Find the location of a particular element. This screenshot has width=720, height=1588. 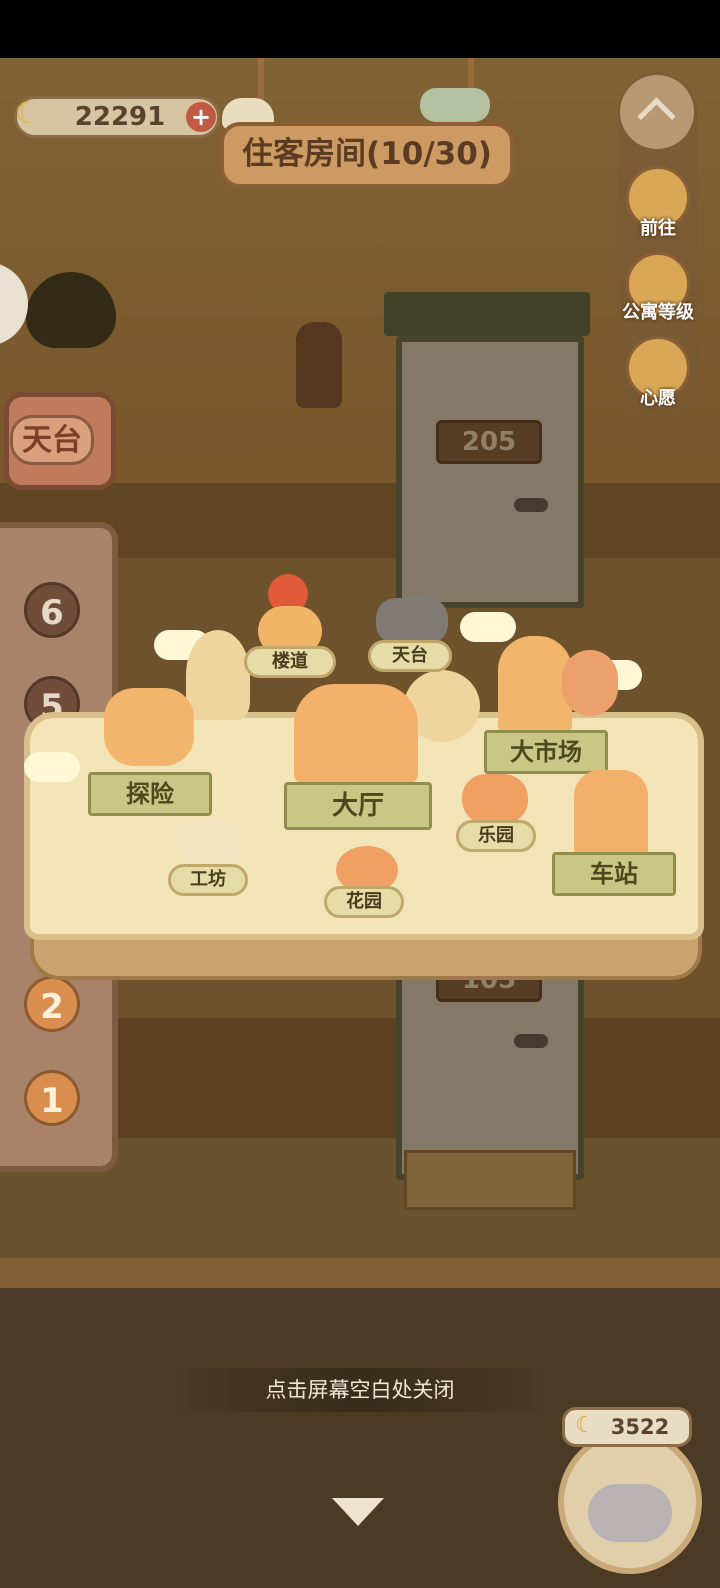

coin-count: 3522 is located at coordinates (640, 1427).